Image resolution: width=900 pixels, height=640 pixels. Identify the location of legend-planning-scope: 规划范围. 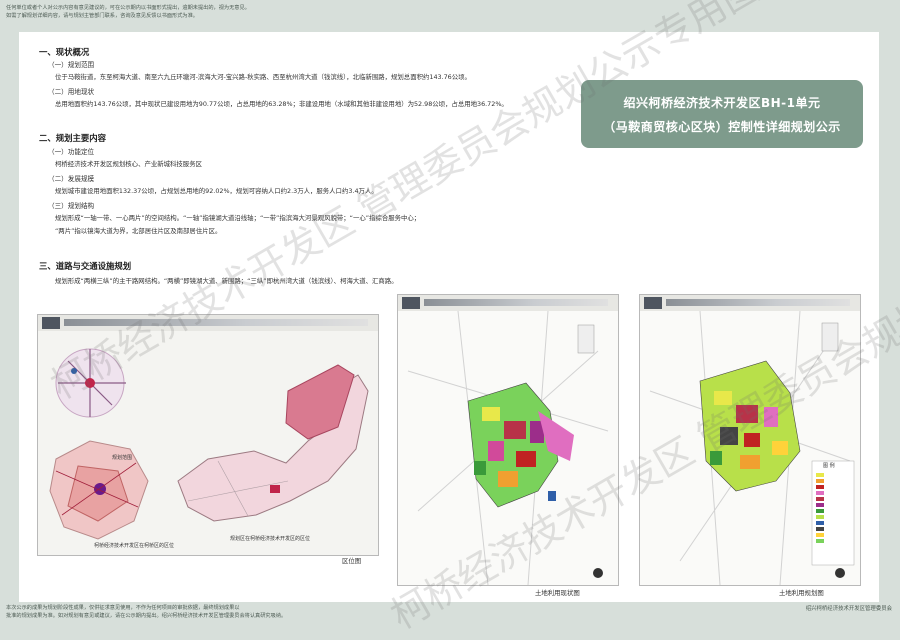
(122, 458).